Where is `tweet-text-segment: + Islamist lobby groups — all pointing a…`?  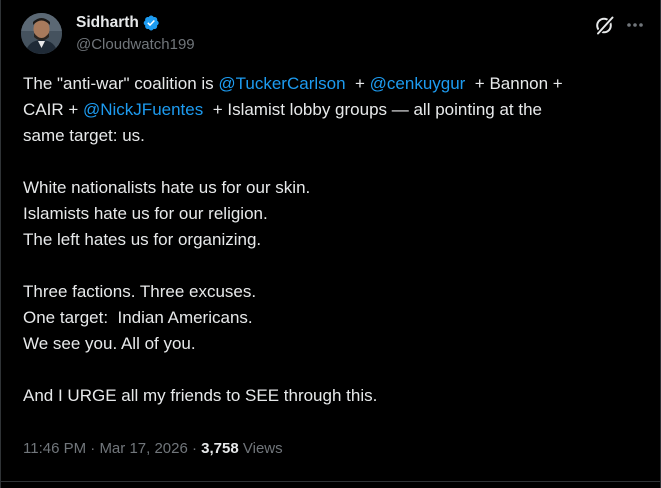 tweet-text-segment: + Islamist lobby groups — all pointing a… is located at coordinates (373, 109).